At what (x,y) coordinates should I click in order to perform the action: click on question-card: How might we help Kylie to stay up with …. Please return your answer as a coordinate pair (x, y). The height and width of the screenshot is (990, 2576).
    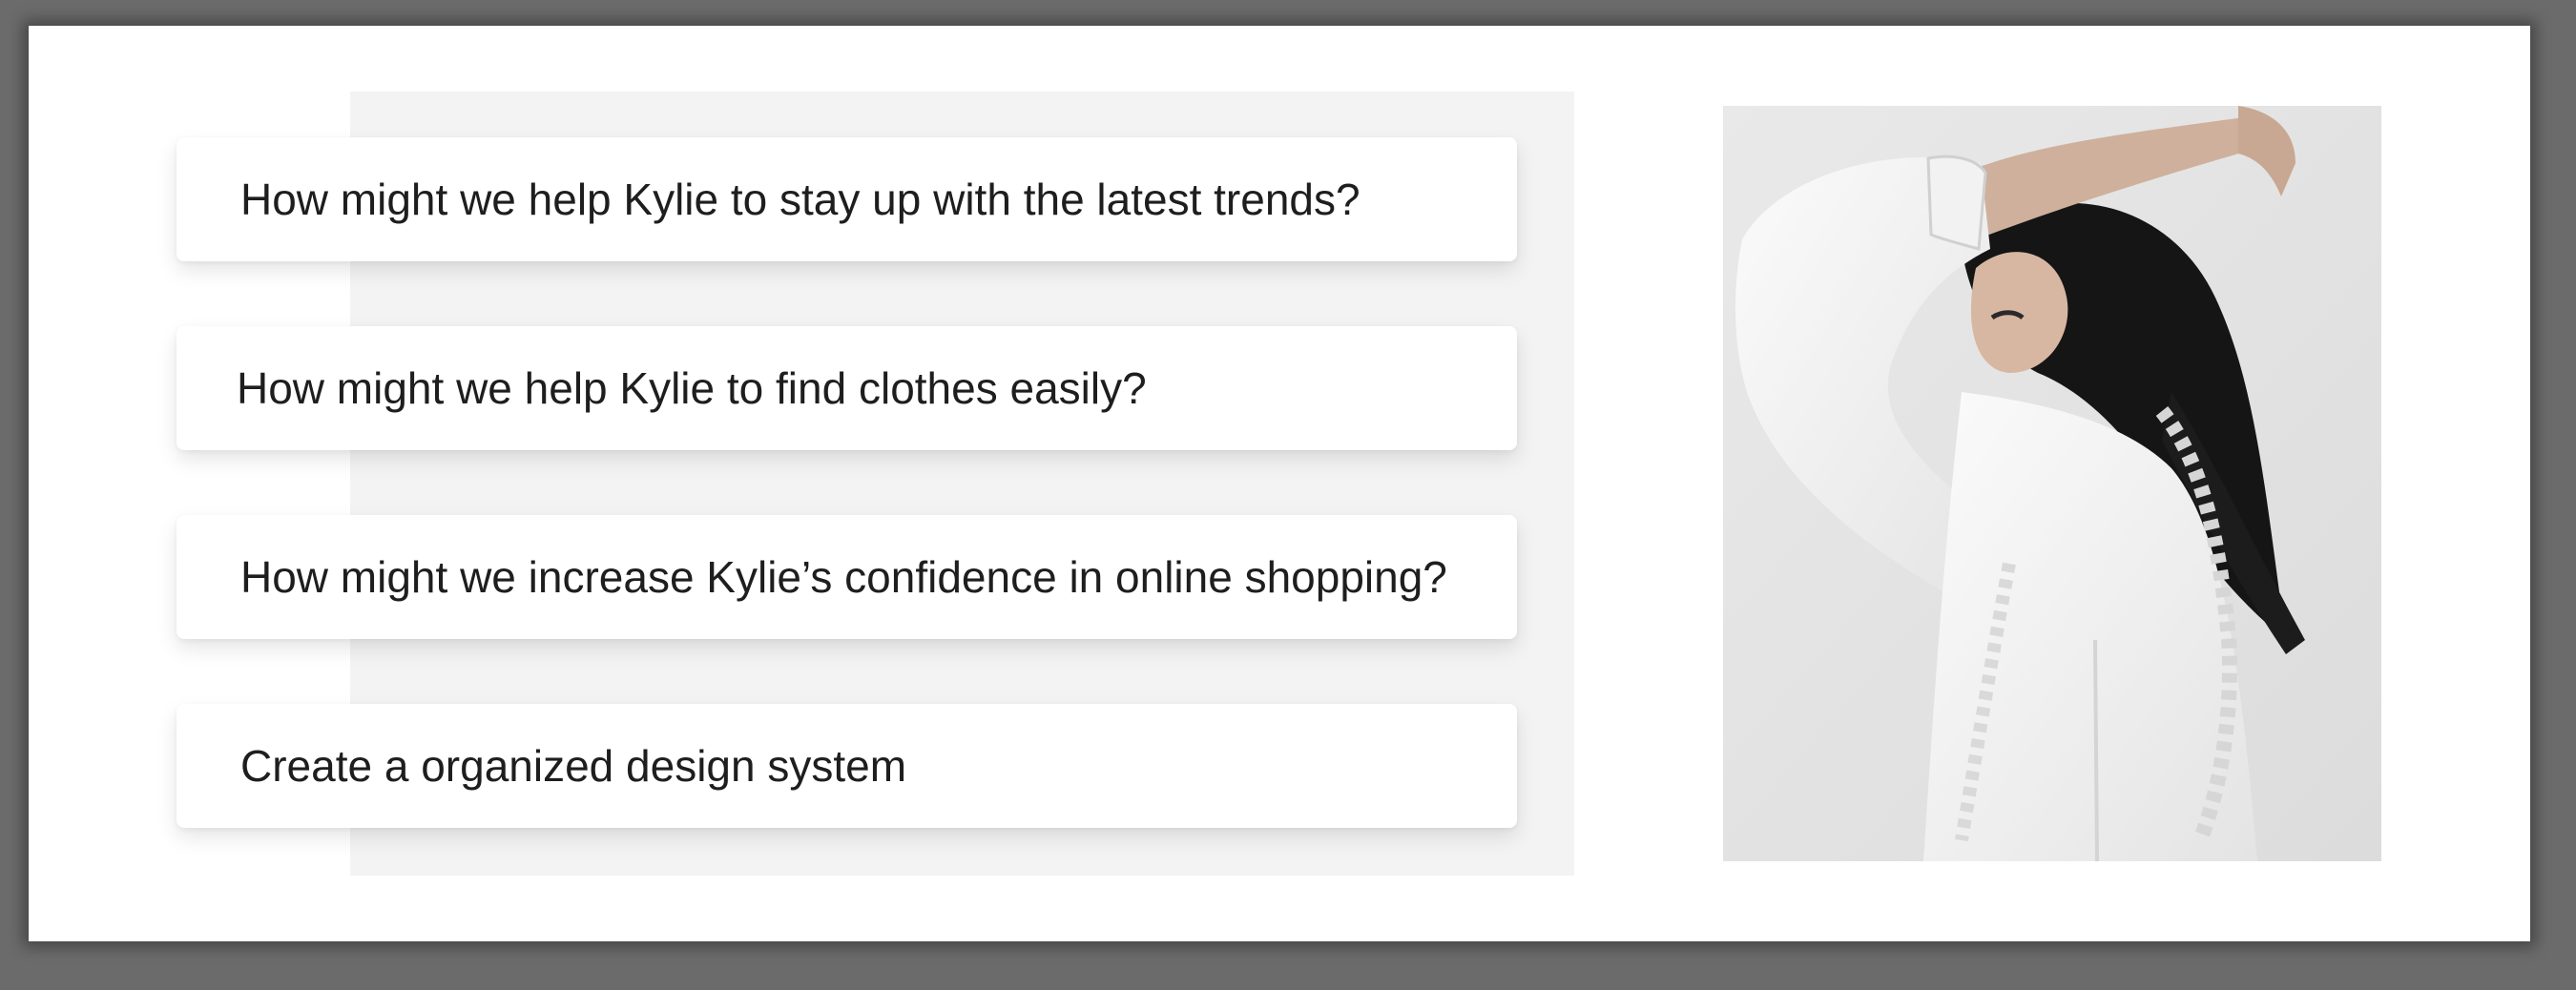
    Looking at the image, I should click on (847, 199).